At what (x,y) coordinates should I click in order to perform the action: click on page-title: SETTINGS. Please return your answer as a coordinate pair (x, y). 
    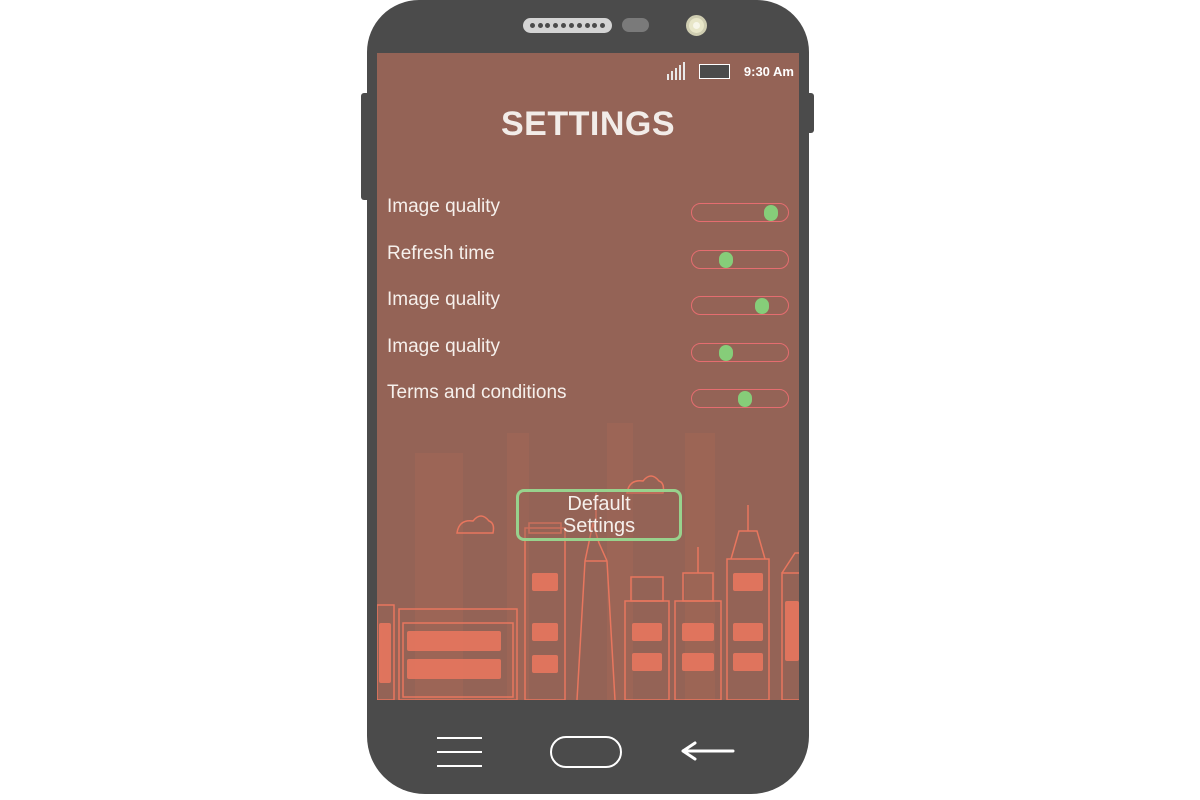
    Looking at the image, I should click on (588, 124).